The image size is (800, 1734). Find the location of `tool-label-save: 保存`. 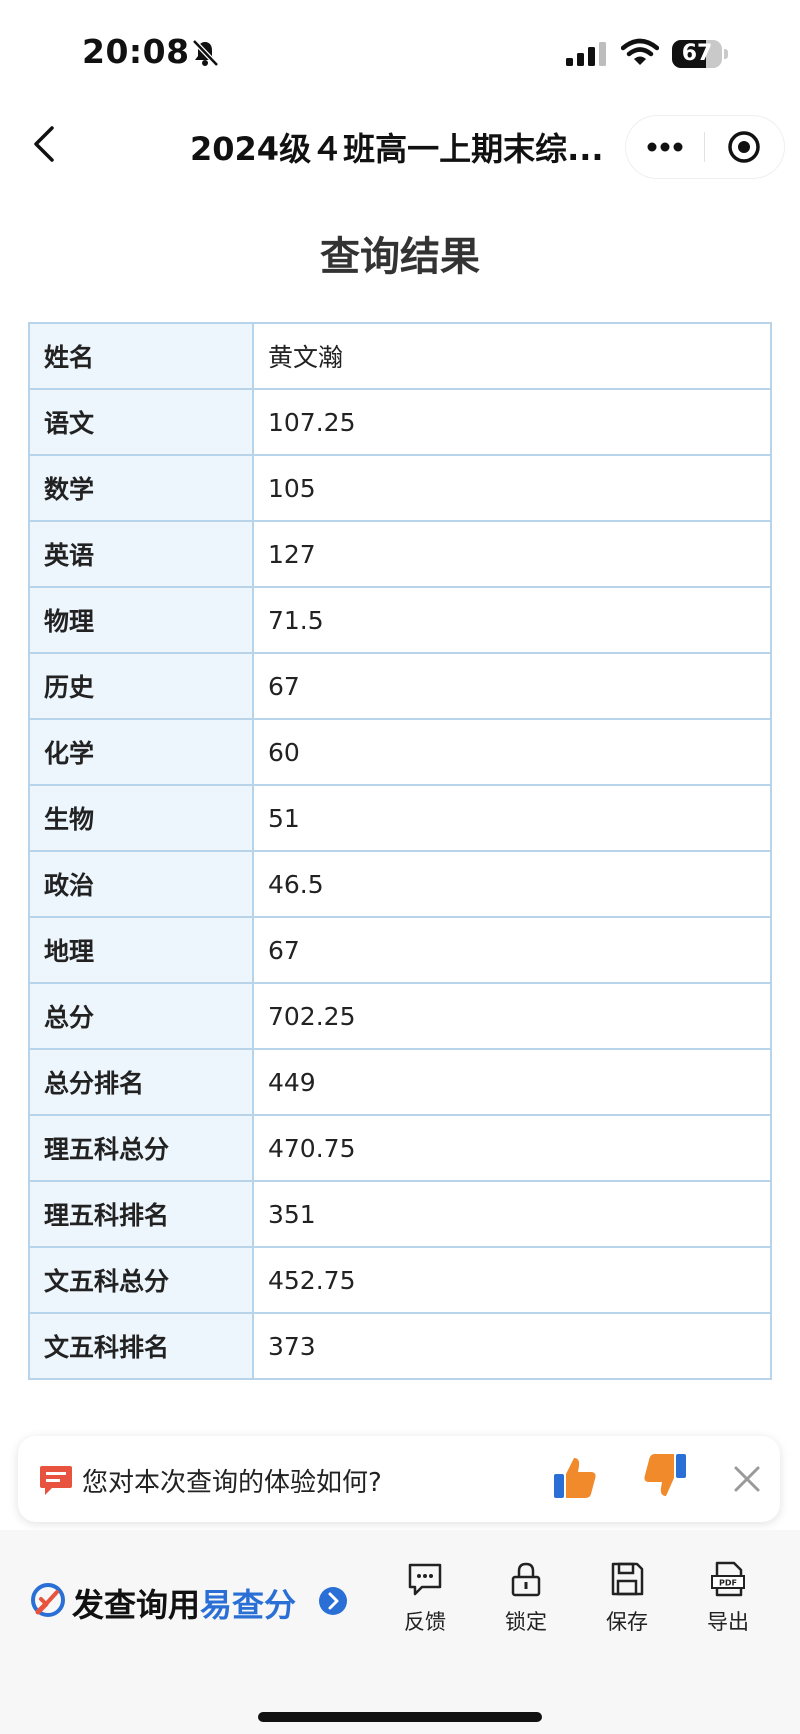

tool-label-save: 保存 is located at coordinates (627, 1622).